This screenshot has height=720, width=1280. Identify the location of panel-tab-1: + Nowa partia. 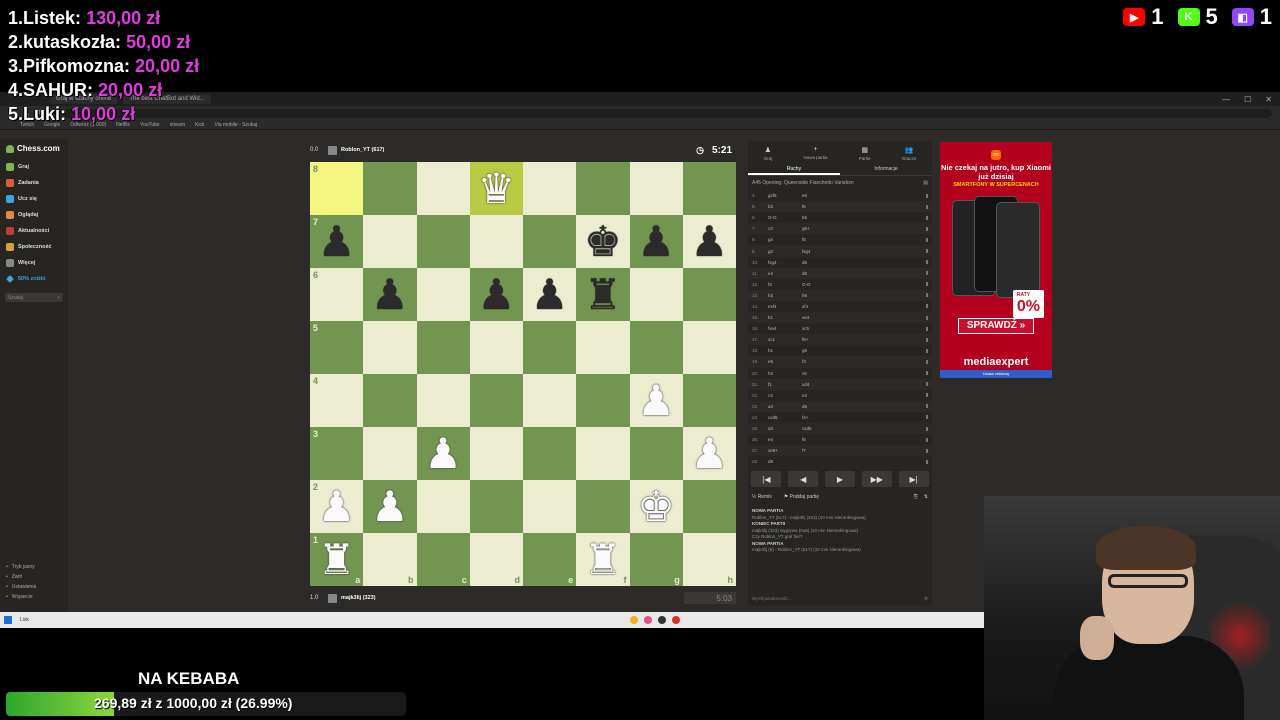
(815, 155).